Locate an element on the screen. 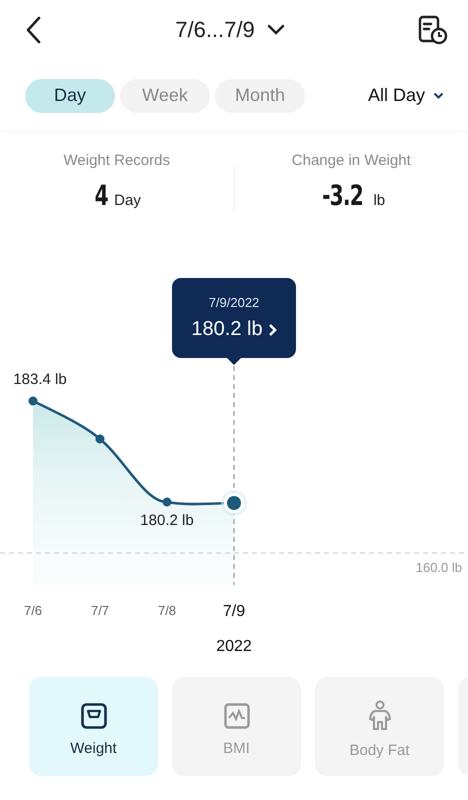  stat-value: 4 is located at coordinates (101, 195).